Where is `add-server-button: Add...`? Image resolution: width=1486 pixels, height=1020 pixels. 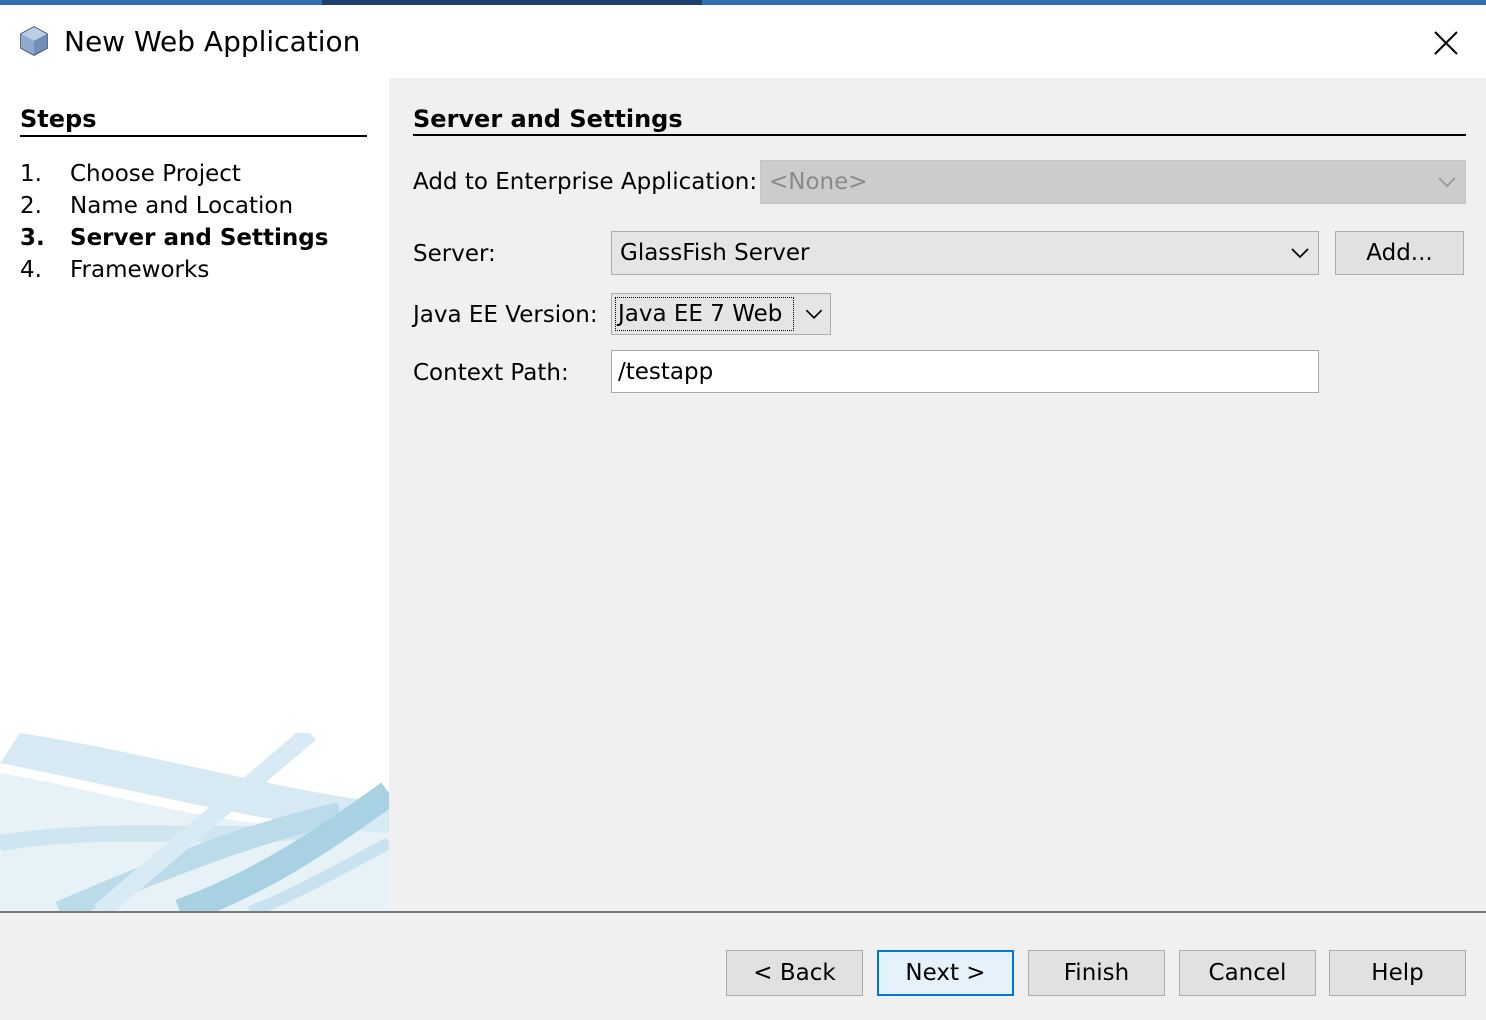 add-server-button: Add... is located at coordinates (1399, 253).